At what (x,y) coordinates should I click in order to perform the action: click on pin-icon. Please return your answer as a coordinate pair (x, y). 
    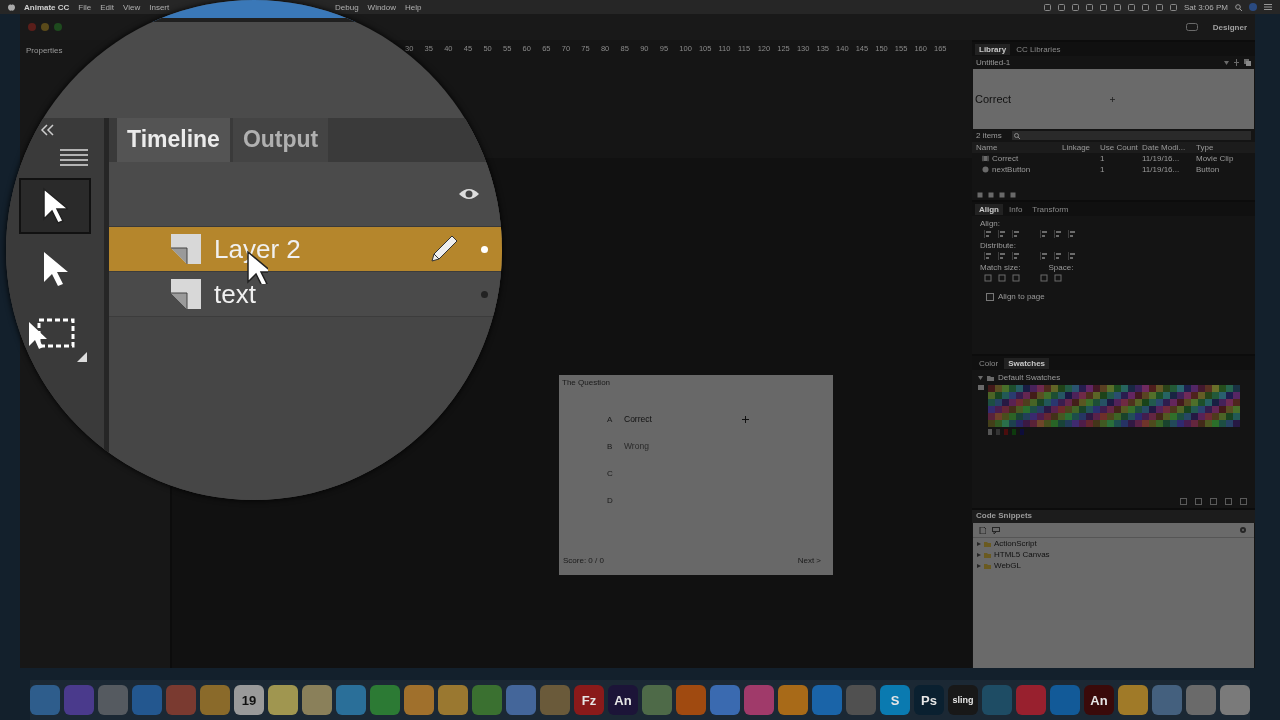
    Looking at the image, I should click on (1236, 62).